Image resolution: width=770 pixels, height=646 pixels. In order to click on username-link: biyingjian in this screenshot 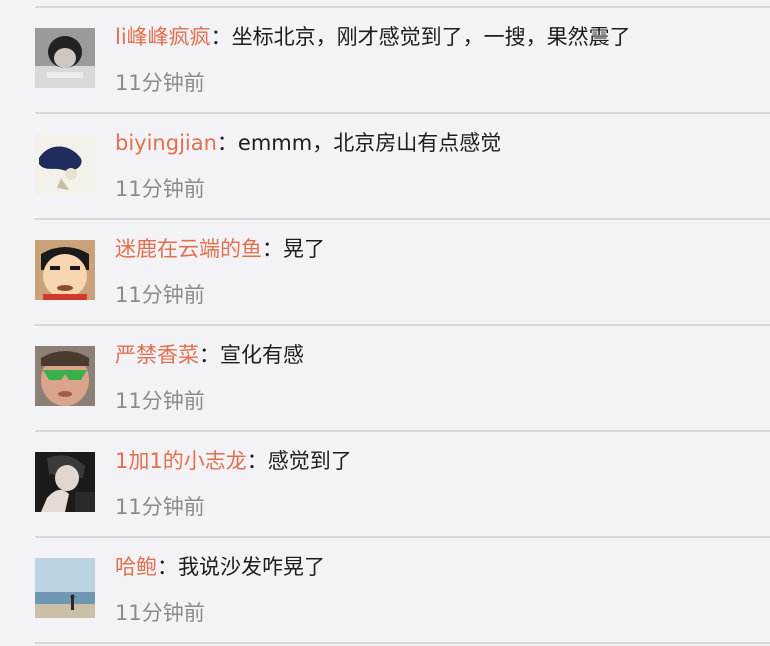, I will do `click(166, 143)`.